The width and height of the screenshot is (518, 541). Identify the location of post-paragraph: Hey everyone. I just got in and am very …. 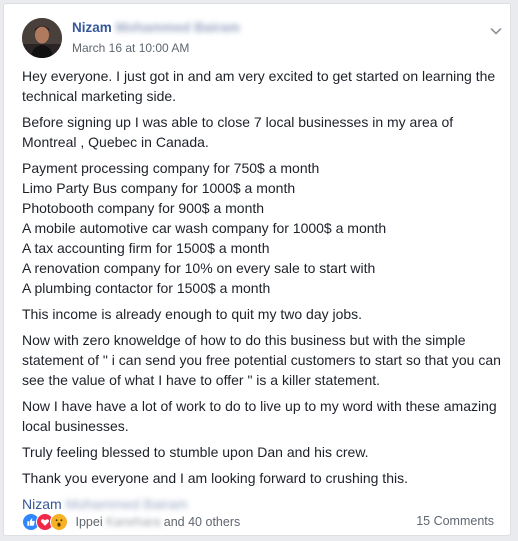
(264, 86).